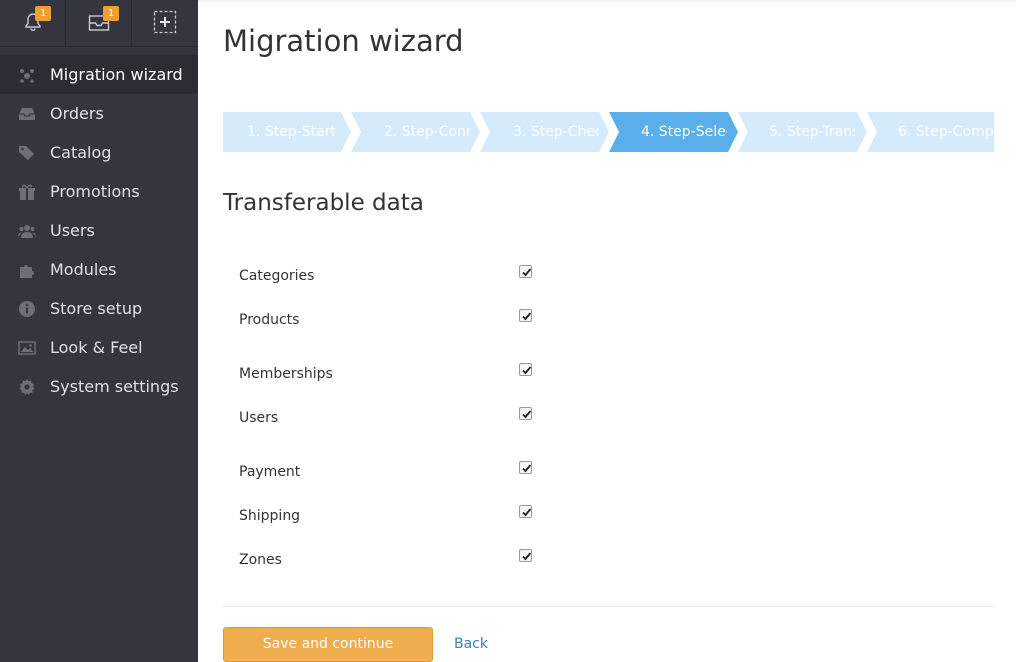 This screenshot has height=662, width=1016. What do you see at coordinates (427, 132) in the screenshot?
I see `step-label: 2. Step-Connect` at bounding box center [427, 132].